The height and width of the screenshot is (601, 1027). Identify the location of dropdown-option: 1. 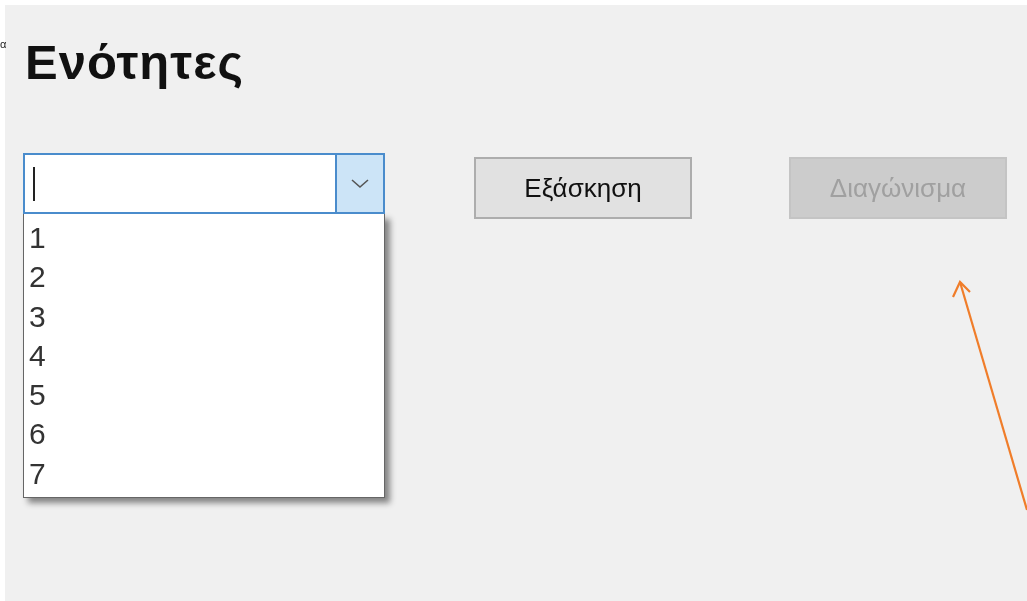
(206, 238).